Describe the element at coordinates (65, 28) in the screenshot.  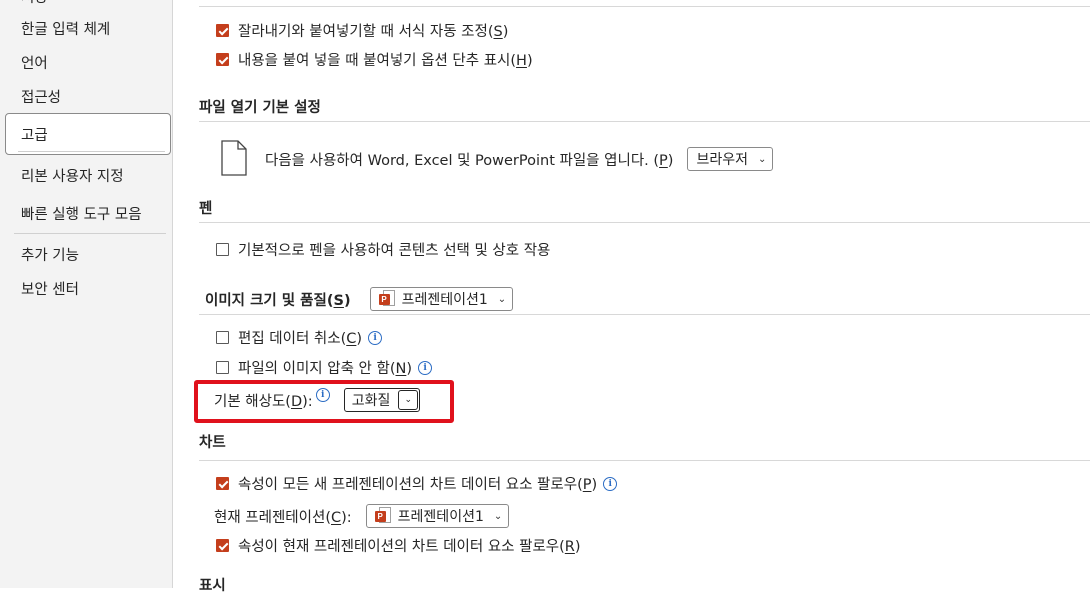
I see `sidebar-item-korean-ime: 한글 입력 체계` at that location.